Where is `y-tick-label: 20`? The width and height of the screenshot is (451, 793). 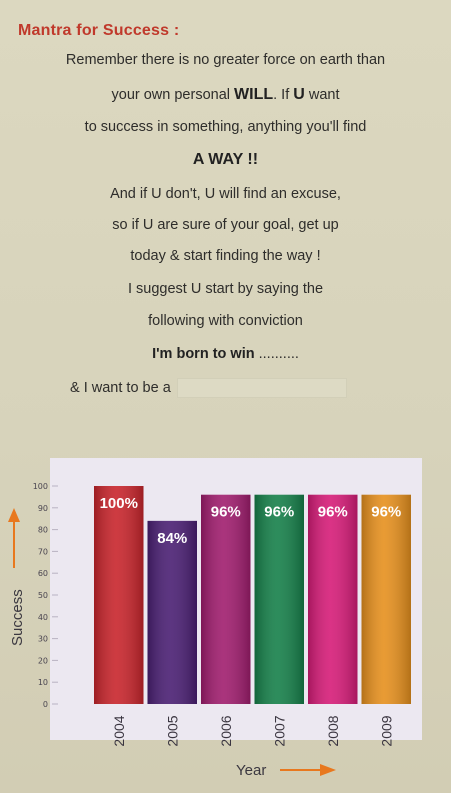
y-tick-label: 20 is located at coordinates (43, 660).